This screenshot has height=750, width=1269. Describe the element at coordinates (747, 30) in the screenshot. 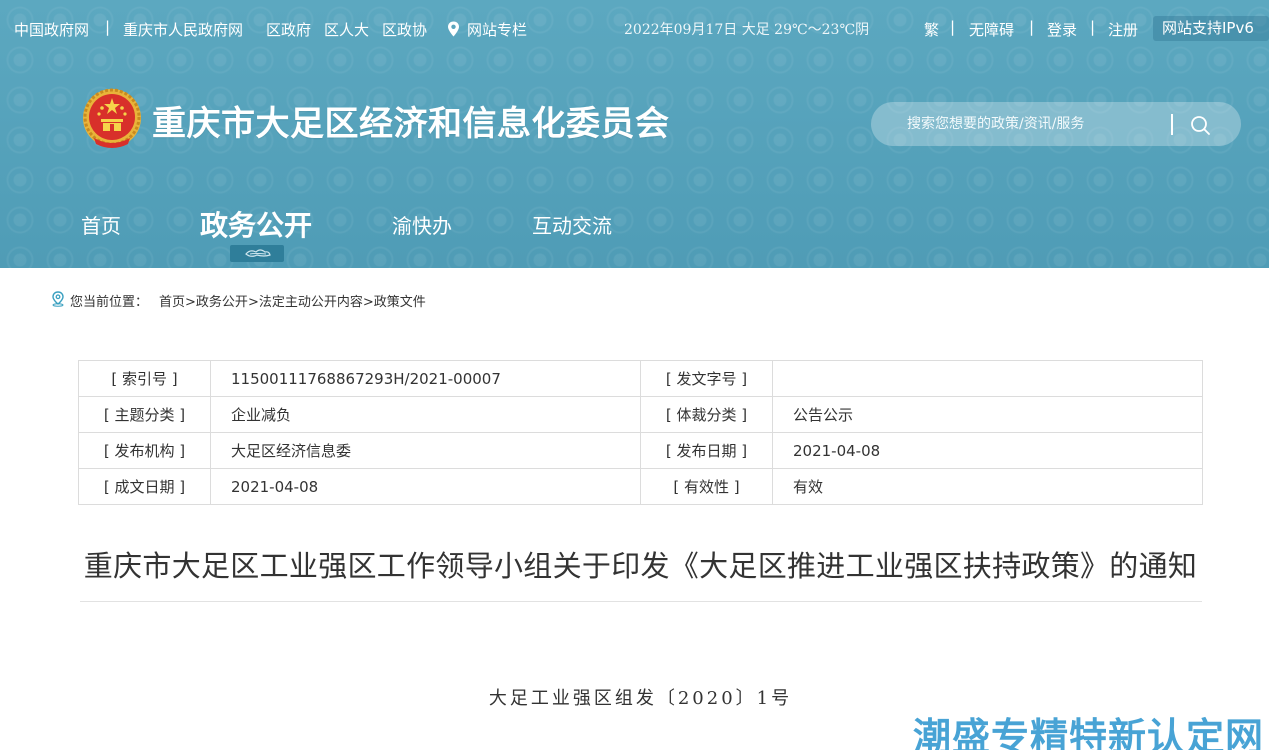

I see `date-weather: 2022年09月17日 大足 29℃～23℃阴` at that location.